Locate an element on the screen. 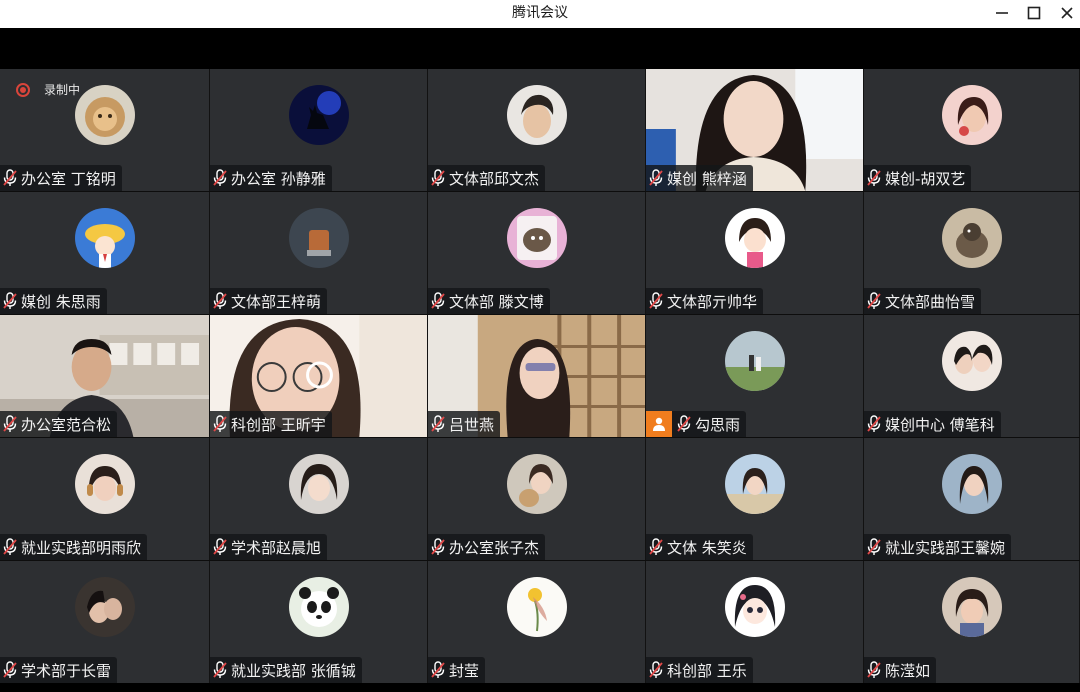  participant-nametag: 就业实践部明雨欣 is located at coordinates (74, 547).